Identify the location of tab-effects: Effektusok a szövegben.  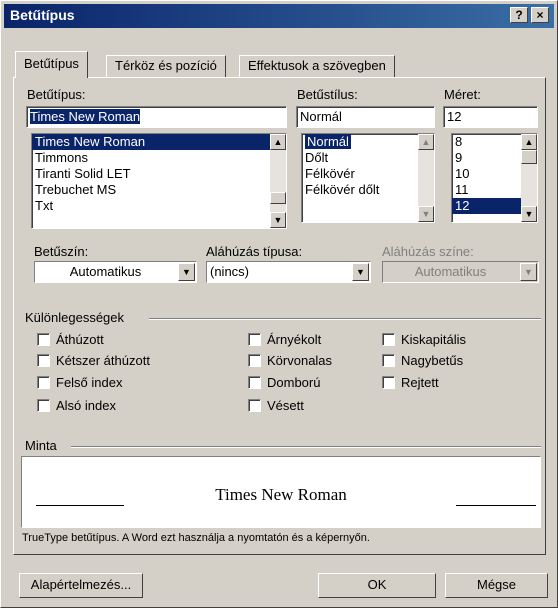
(317, 66).